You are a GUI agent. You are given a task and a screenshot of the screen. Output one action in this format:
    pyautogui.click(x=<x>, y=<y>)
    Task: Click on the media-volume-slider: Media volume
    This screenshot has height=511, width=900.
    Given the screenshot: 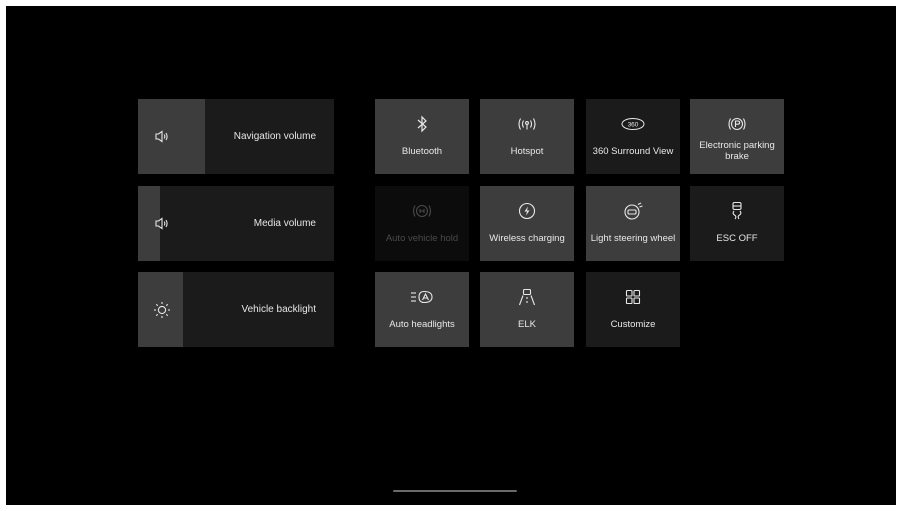 What is the action you would take?
    pyautogui.click(x=236, y=223)
    